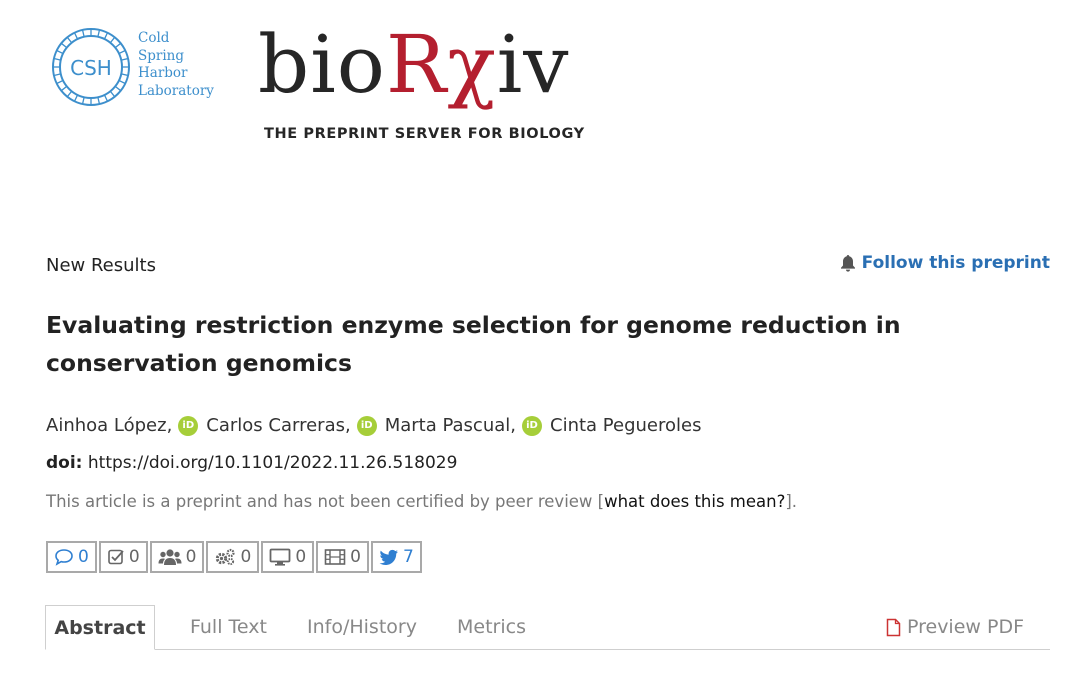 This screenshot has height=691, width=1076. I want to click on community-counter: 0, so click(177, 557).